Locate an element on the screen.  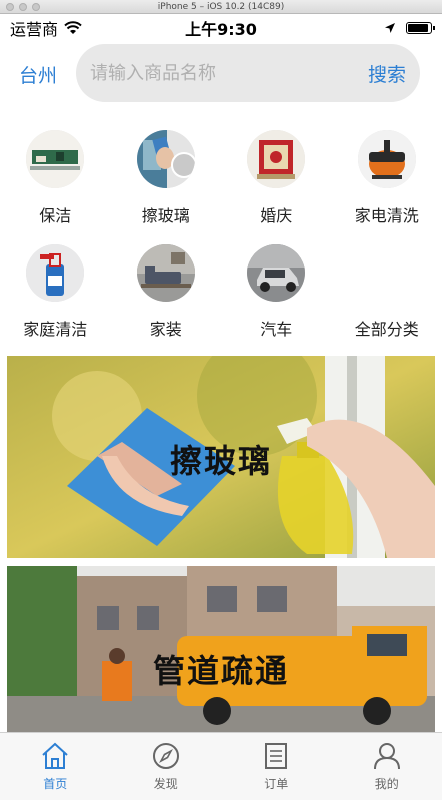
category-decoration: 家装 is located at coordinates (166, 301).